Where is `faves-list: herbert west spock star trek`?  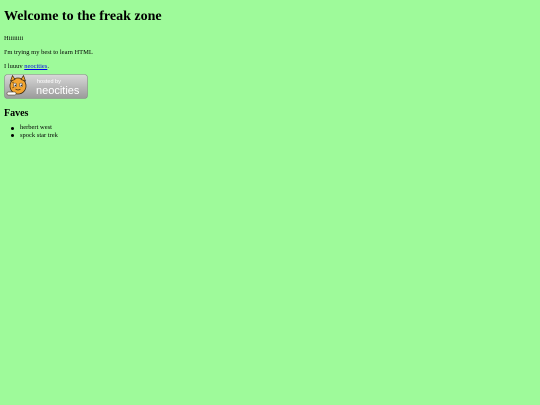 faves-list: herbert west spock star trek is located at coordinates (270, 131).